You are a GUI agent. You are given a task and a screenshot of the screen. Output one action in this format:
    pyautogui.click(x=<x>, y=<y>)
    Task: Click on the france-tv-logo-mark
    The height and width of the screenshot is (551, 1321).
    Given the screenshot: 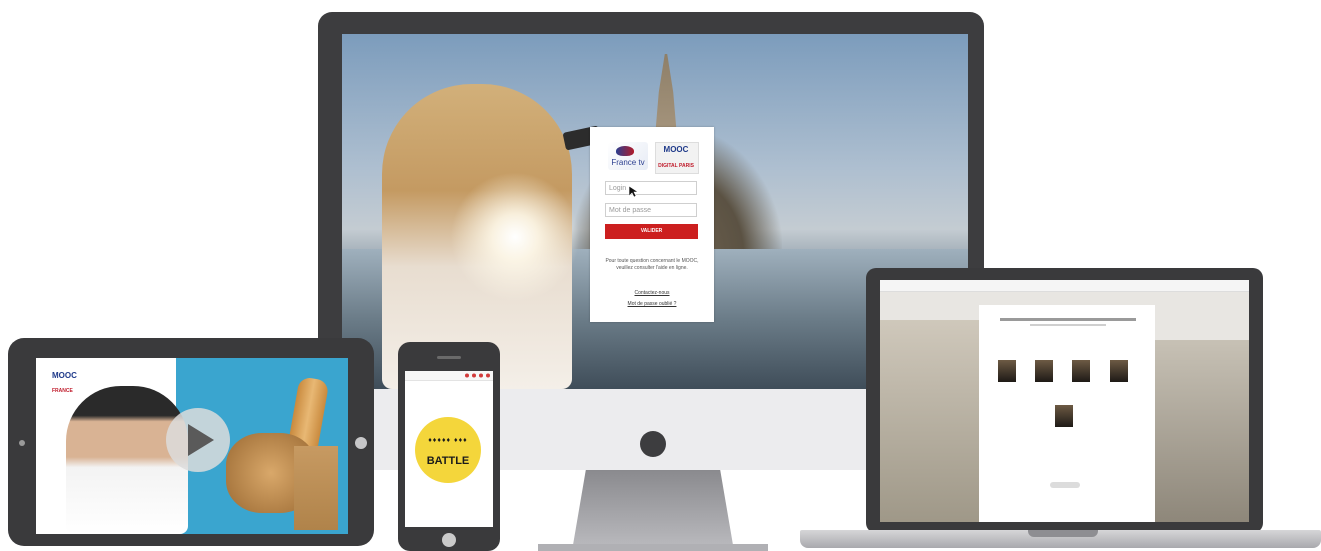 What is the action you would take?
    pyautogui.click(x=625, y=151)
    